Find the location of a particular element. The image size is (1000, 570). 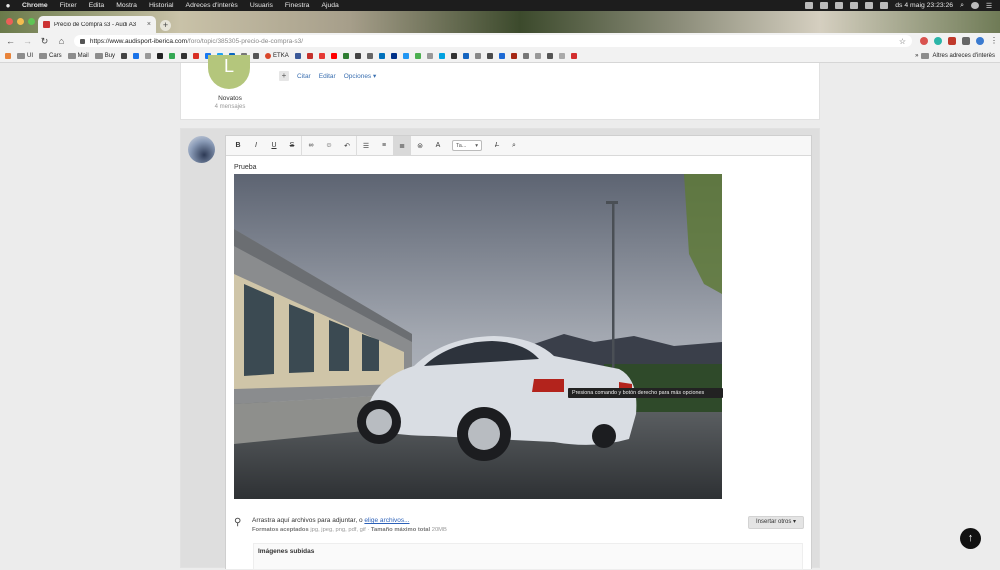

zoom-window-icon is located at coordinates (31, 21).